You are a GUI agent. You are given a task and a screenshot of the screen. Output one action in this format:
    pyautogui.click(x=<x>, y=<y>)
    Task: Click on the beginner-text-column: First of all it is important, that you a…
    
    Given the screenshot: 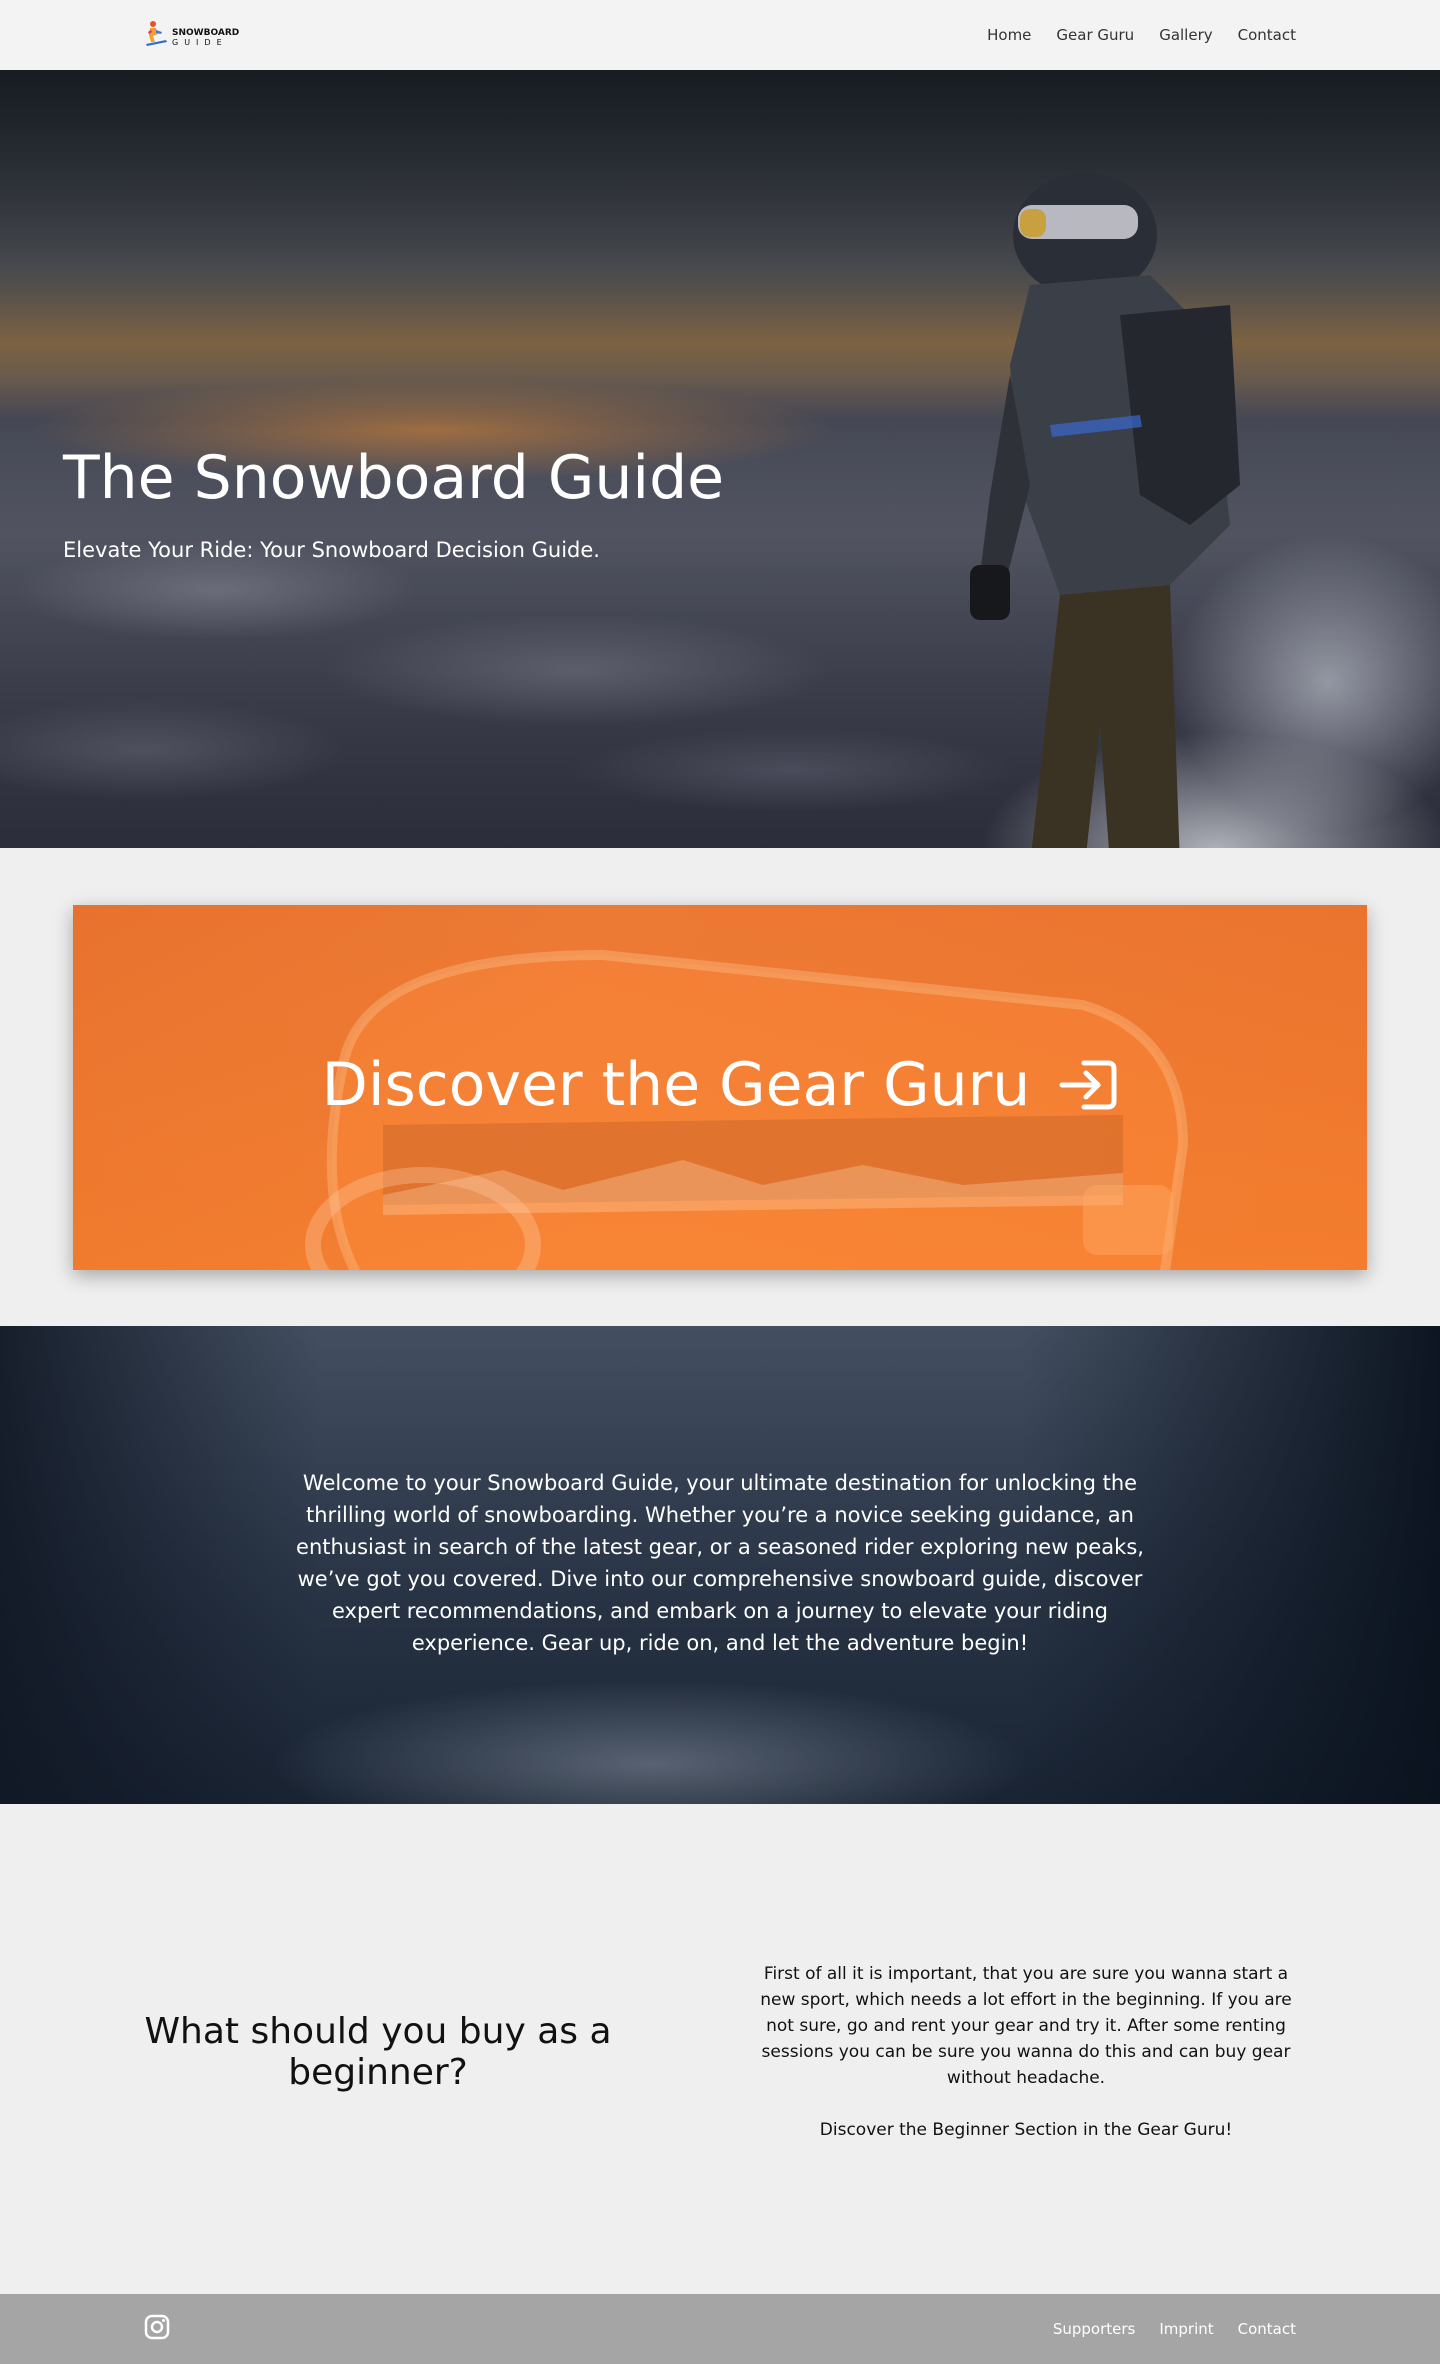 What is the action you would take?
    pyautogui.click(x=1026, y=2052)
    